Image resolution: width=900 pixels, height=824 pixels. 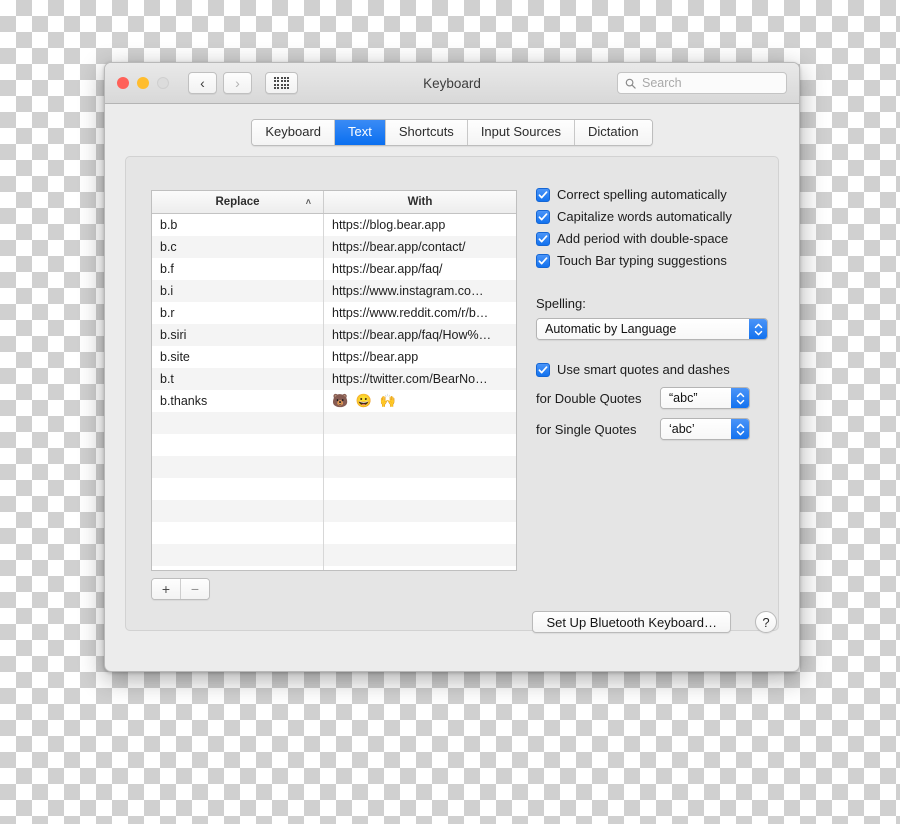 I want to click on table-row: b.c https://bear.app/contact/, so click(x=334, y=247).